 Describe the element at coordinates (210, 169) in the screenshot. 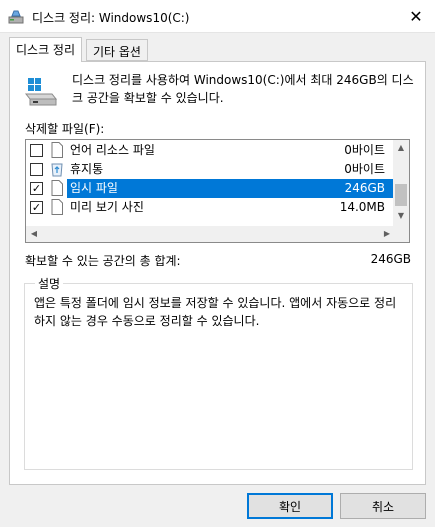

I see `list-item: 휴지통 0바이트` at that location.